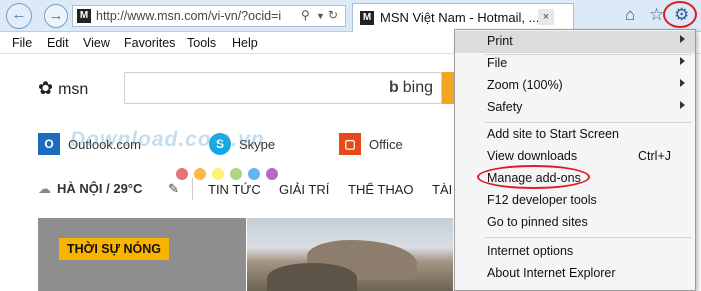 The image size is (701, 291). Describe the element at coordinates (417, 87) in the screenshot. I see `bing-text: bing` at that location.